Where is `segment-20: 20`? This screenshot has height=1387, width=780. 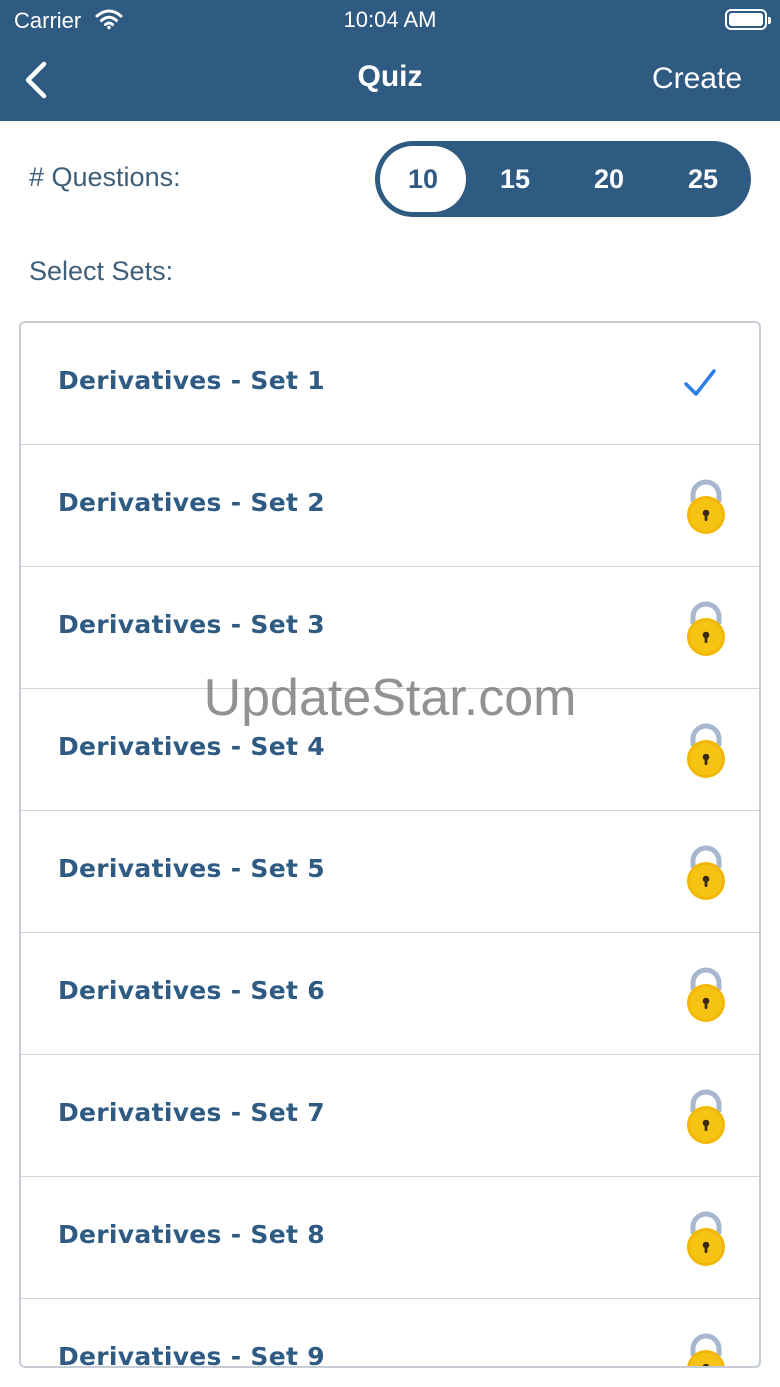
segment-20: 20 is located at coordinates (609, 179).